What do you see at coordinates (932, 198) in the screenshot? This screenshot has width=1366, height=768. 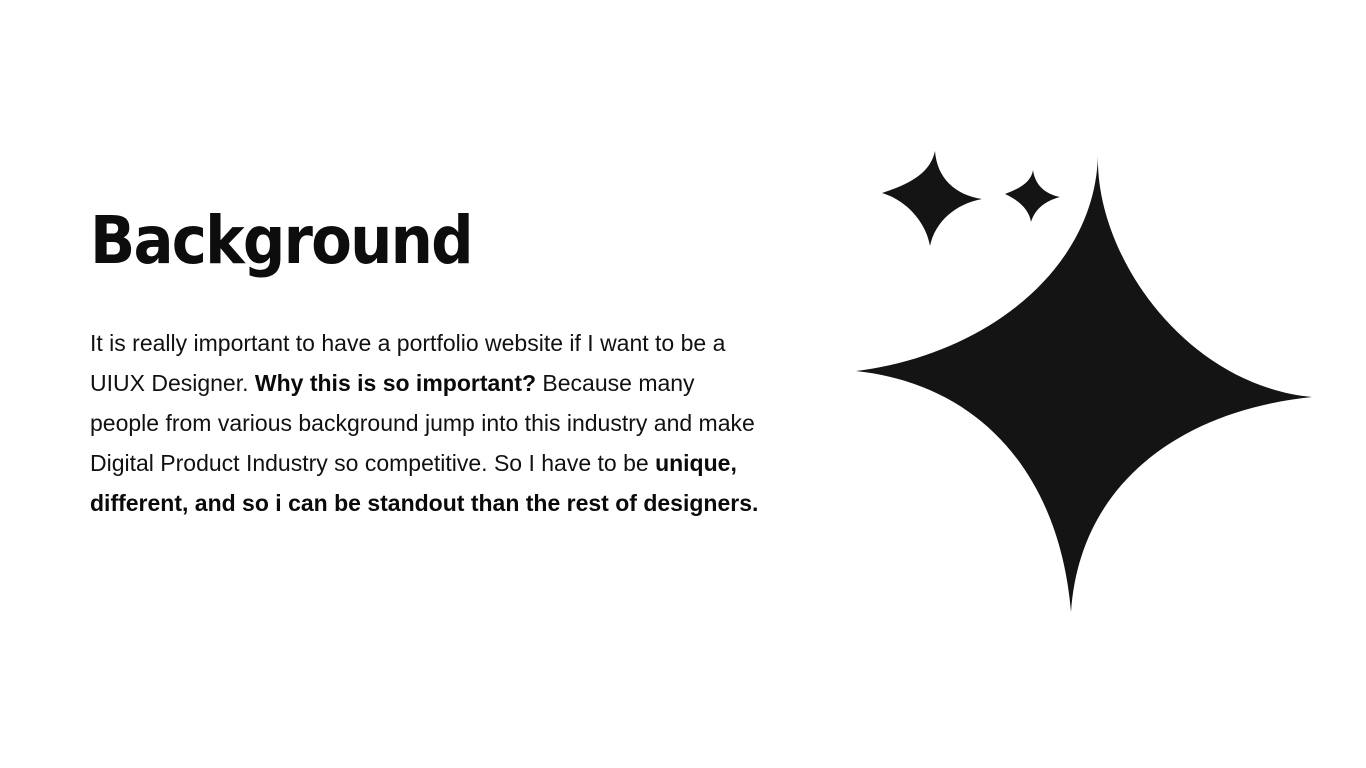 I see `medium-sparkle-icon` at bounding box center [932, 198].